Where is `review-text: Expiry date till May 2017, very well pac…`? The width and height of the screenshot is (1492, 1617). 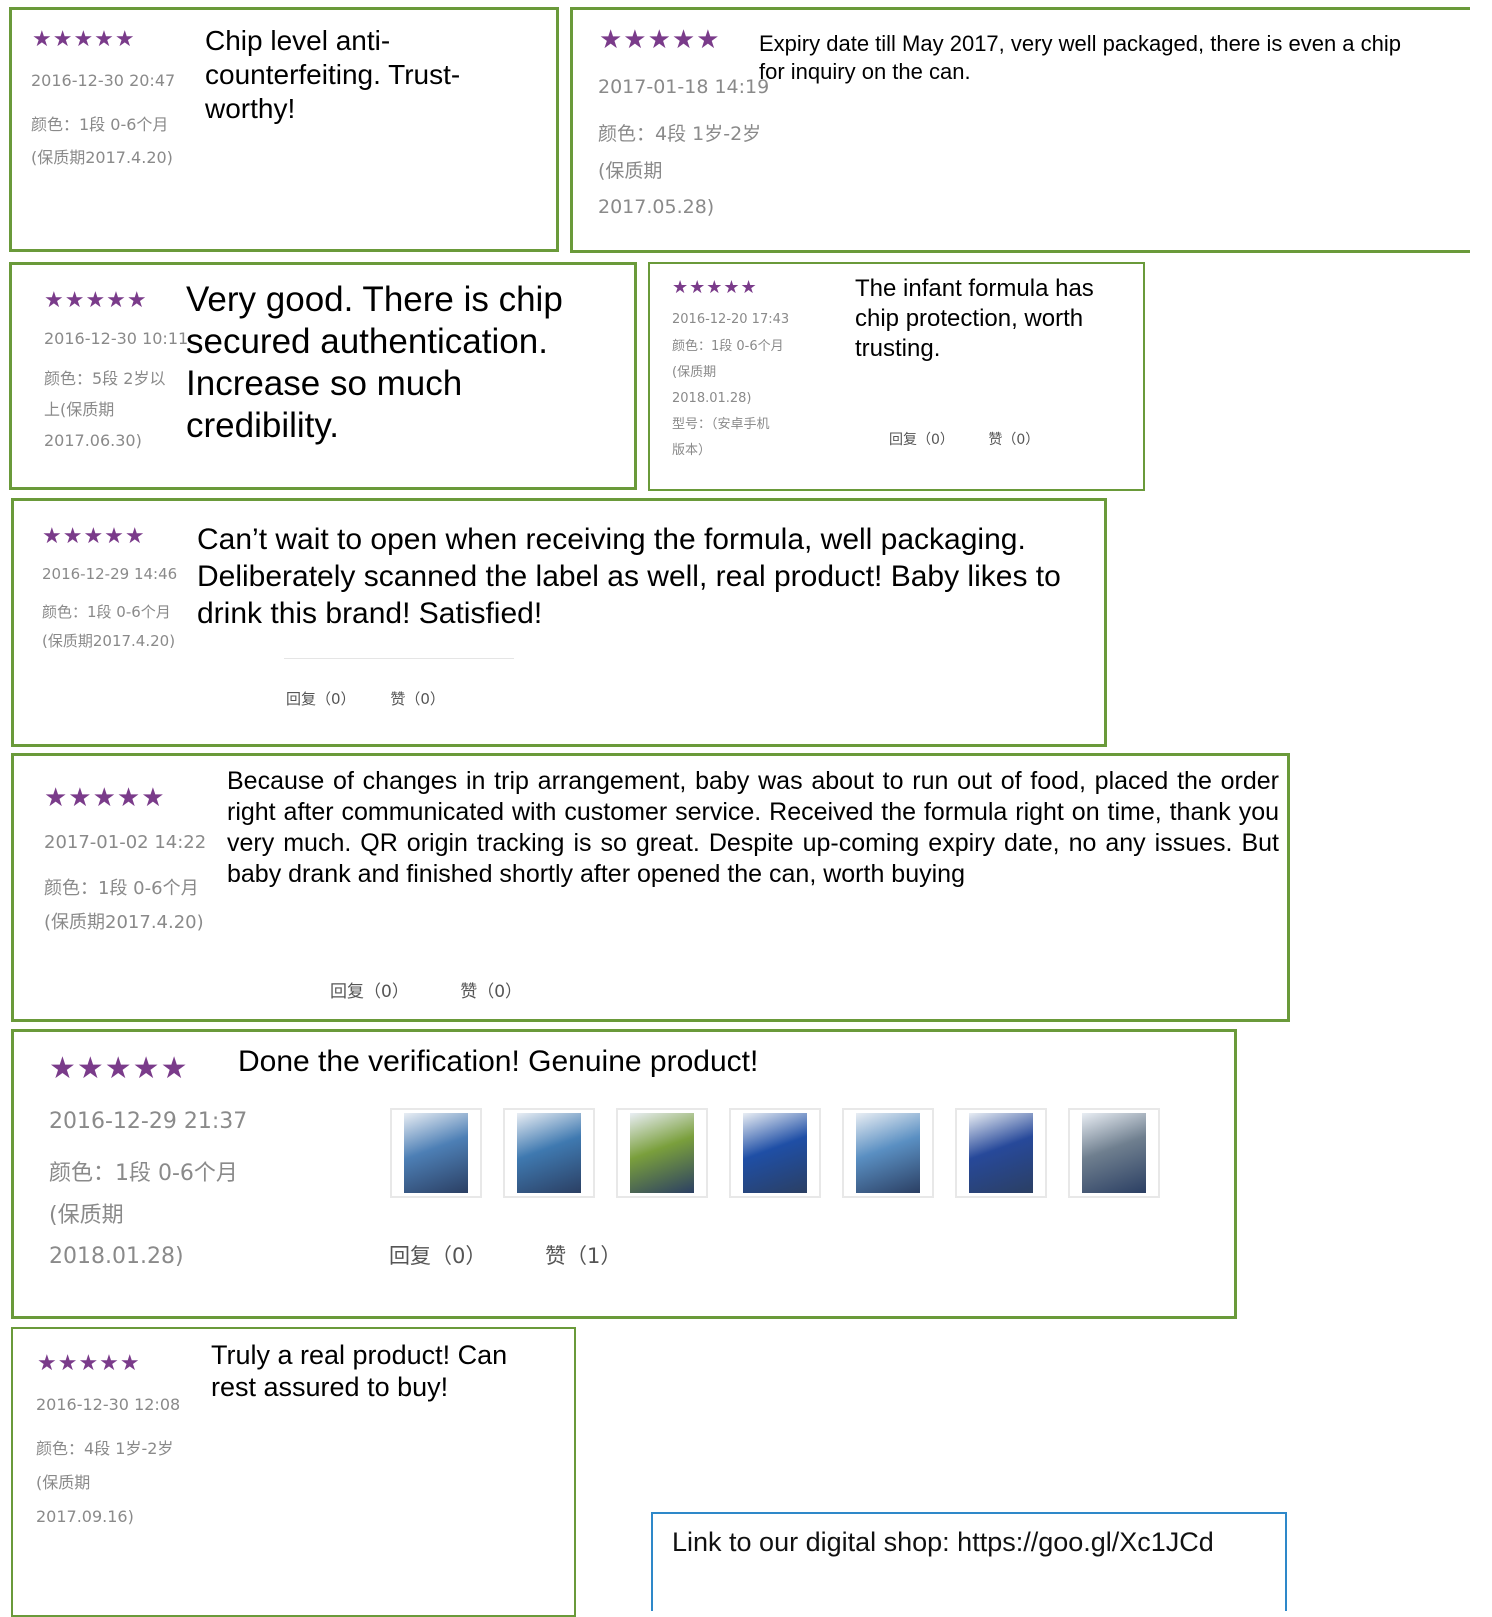
review-text: Expiry date till May 2017, very well pac… is located at coordinates (1080, 57).